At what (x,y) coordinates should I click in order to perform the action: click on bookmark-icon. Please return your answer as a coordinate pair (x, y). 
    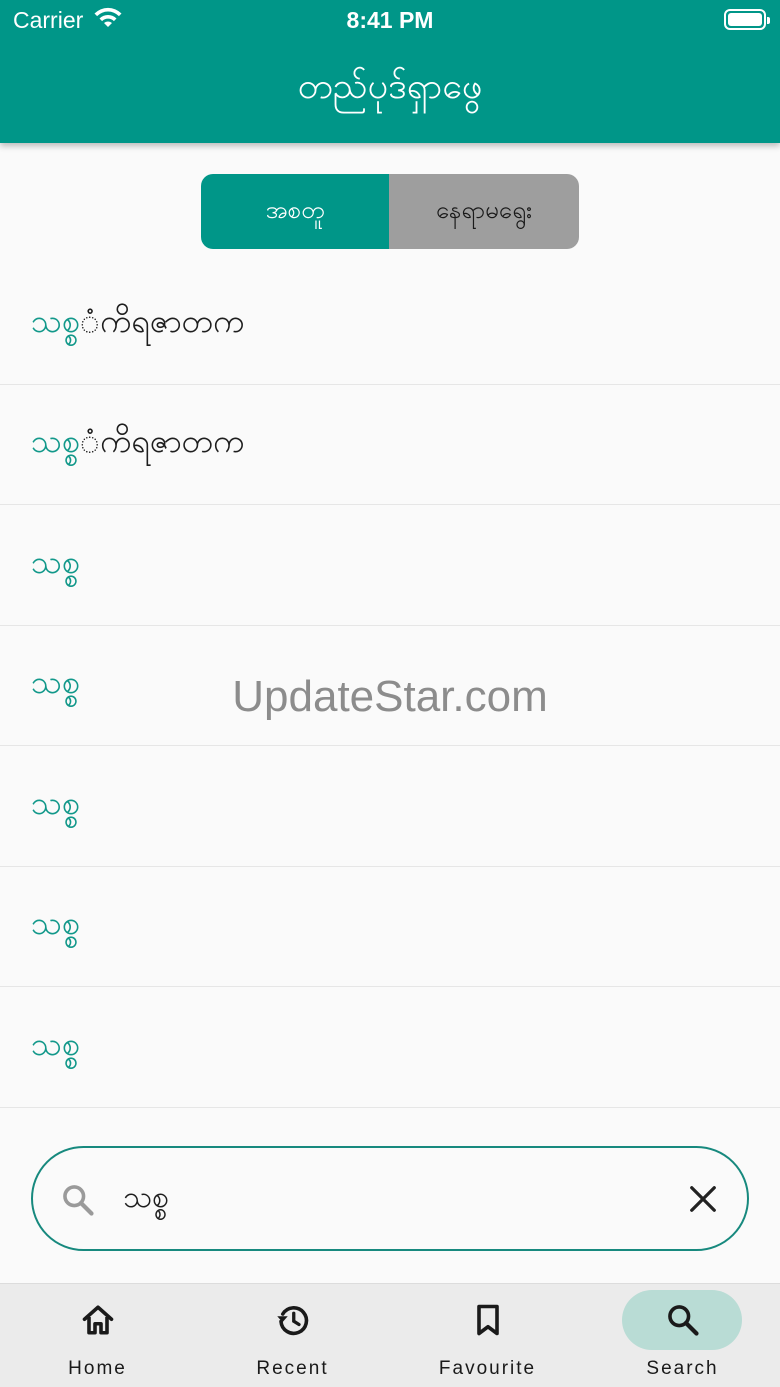
    Looking at the image, I should click on (488, 1320).